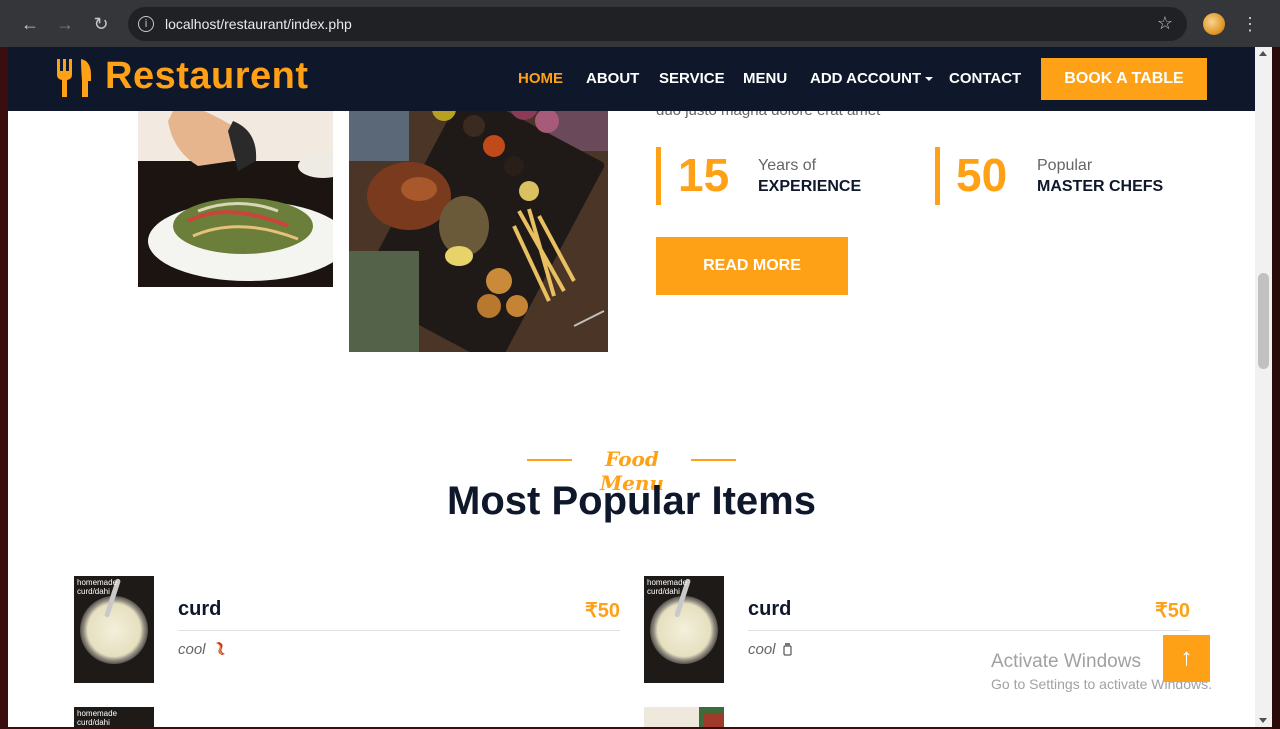 This screenshot has width=1280, height=729. I want to click on url-text: localhost/restaurant/index.php, so click(258, 24).